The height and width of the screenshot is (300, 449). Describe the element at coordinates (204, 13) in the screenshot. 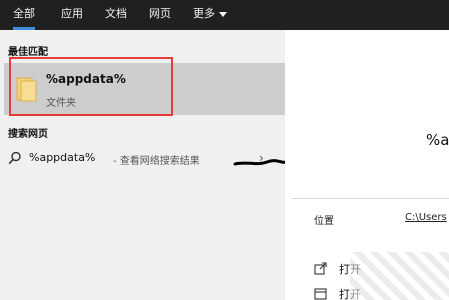

I see `tab-label: 更多` at that location.